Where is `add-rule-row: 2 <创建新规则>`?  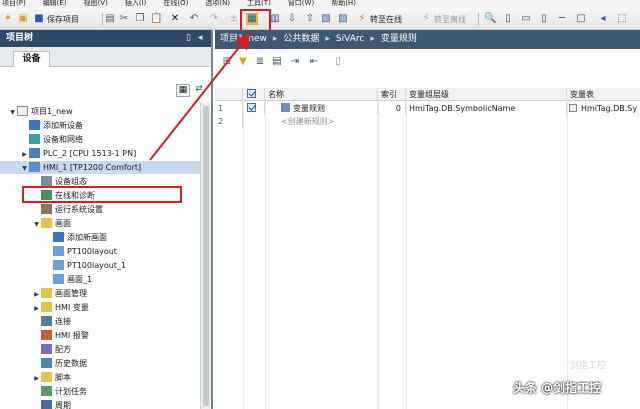
add-rule-row: 2 <创建新规则> is located at coordinates (427, 121).